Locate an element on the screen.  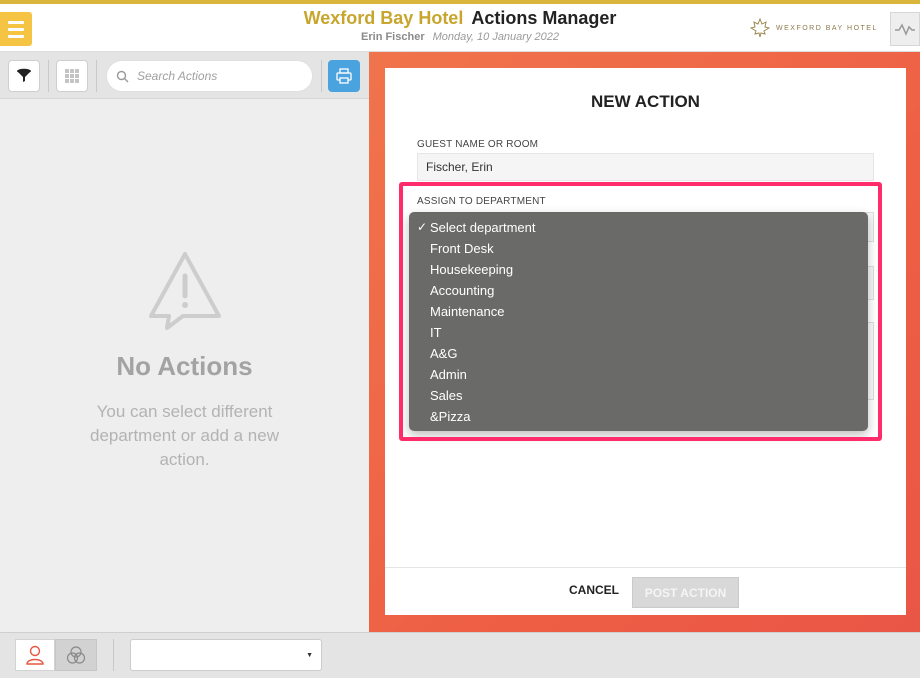
bottom-divider is located at coordinates (113, 655).